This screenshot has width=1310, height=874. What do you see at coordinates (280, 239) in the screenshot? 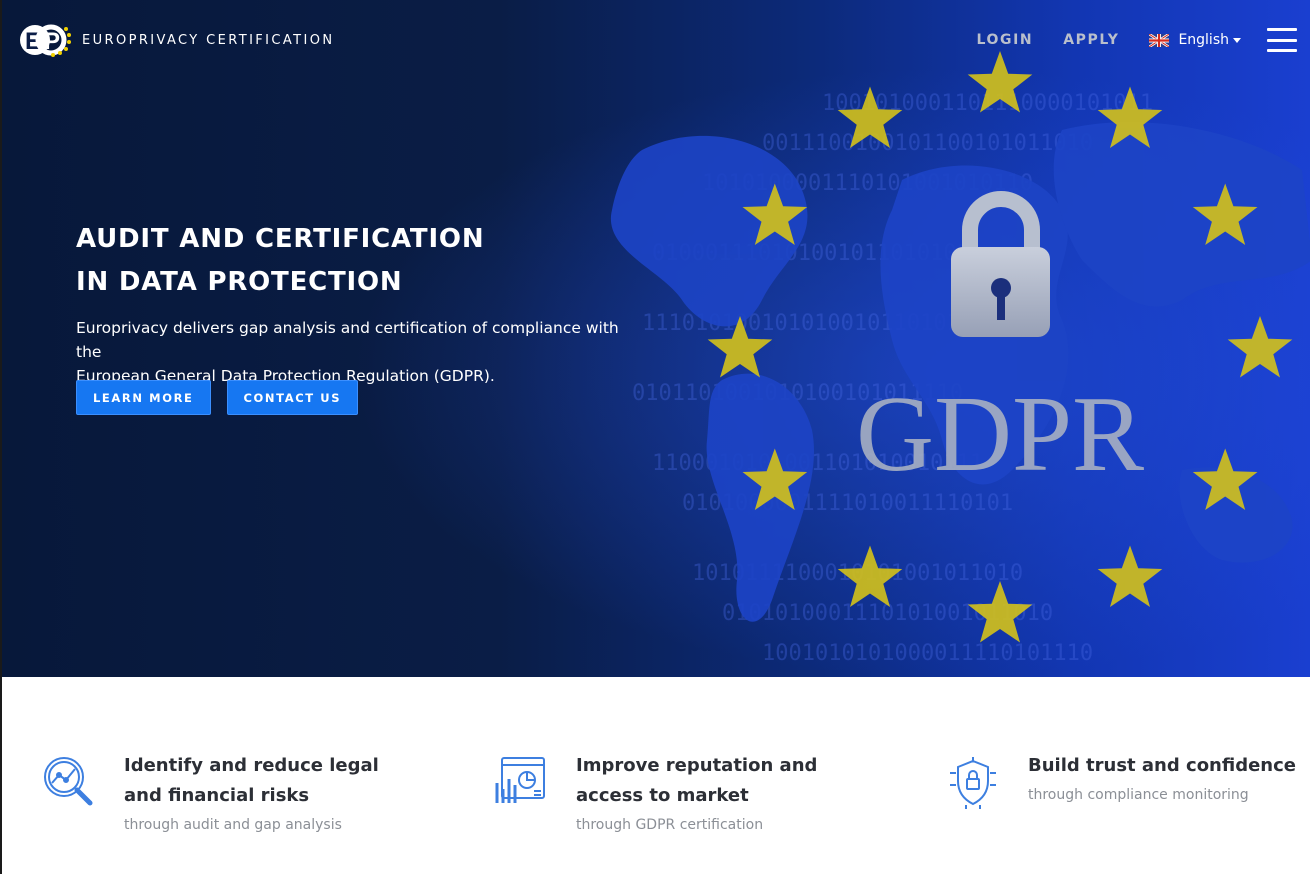
I see `hero-title-line1: AUDIT AND CERTIFICATION` at bounding box center [280, 239].